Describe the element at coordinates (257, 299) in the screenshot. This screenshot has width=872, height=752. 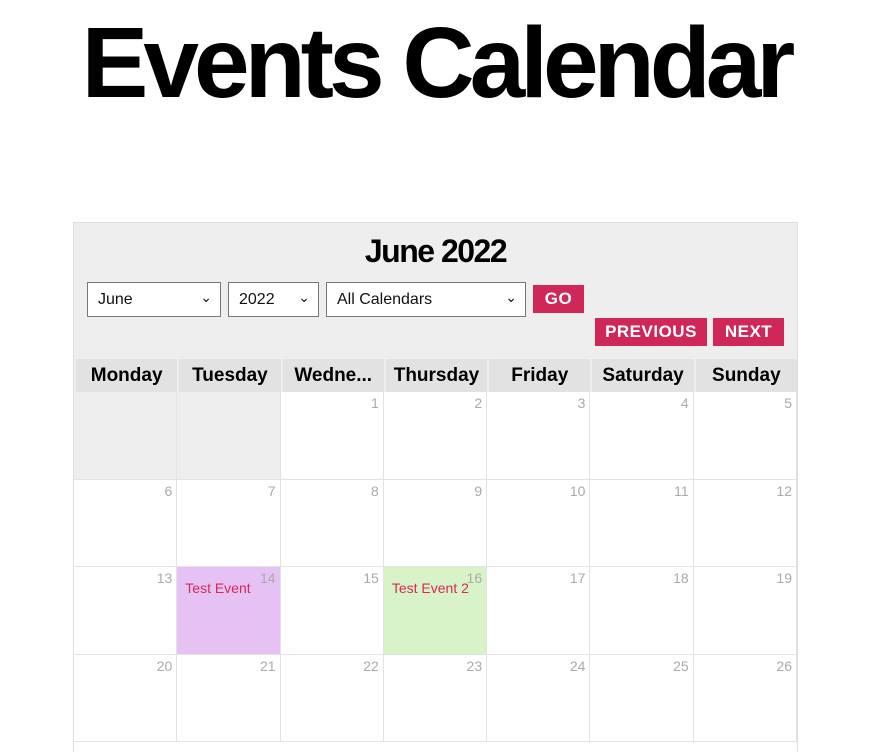
I see `year-select-value: 2022` at that location.